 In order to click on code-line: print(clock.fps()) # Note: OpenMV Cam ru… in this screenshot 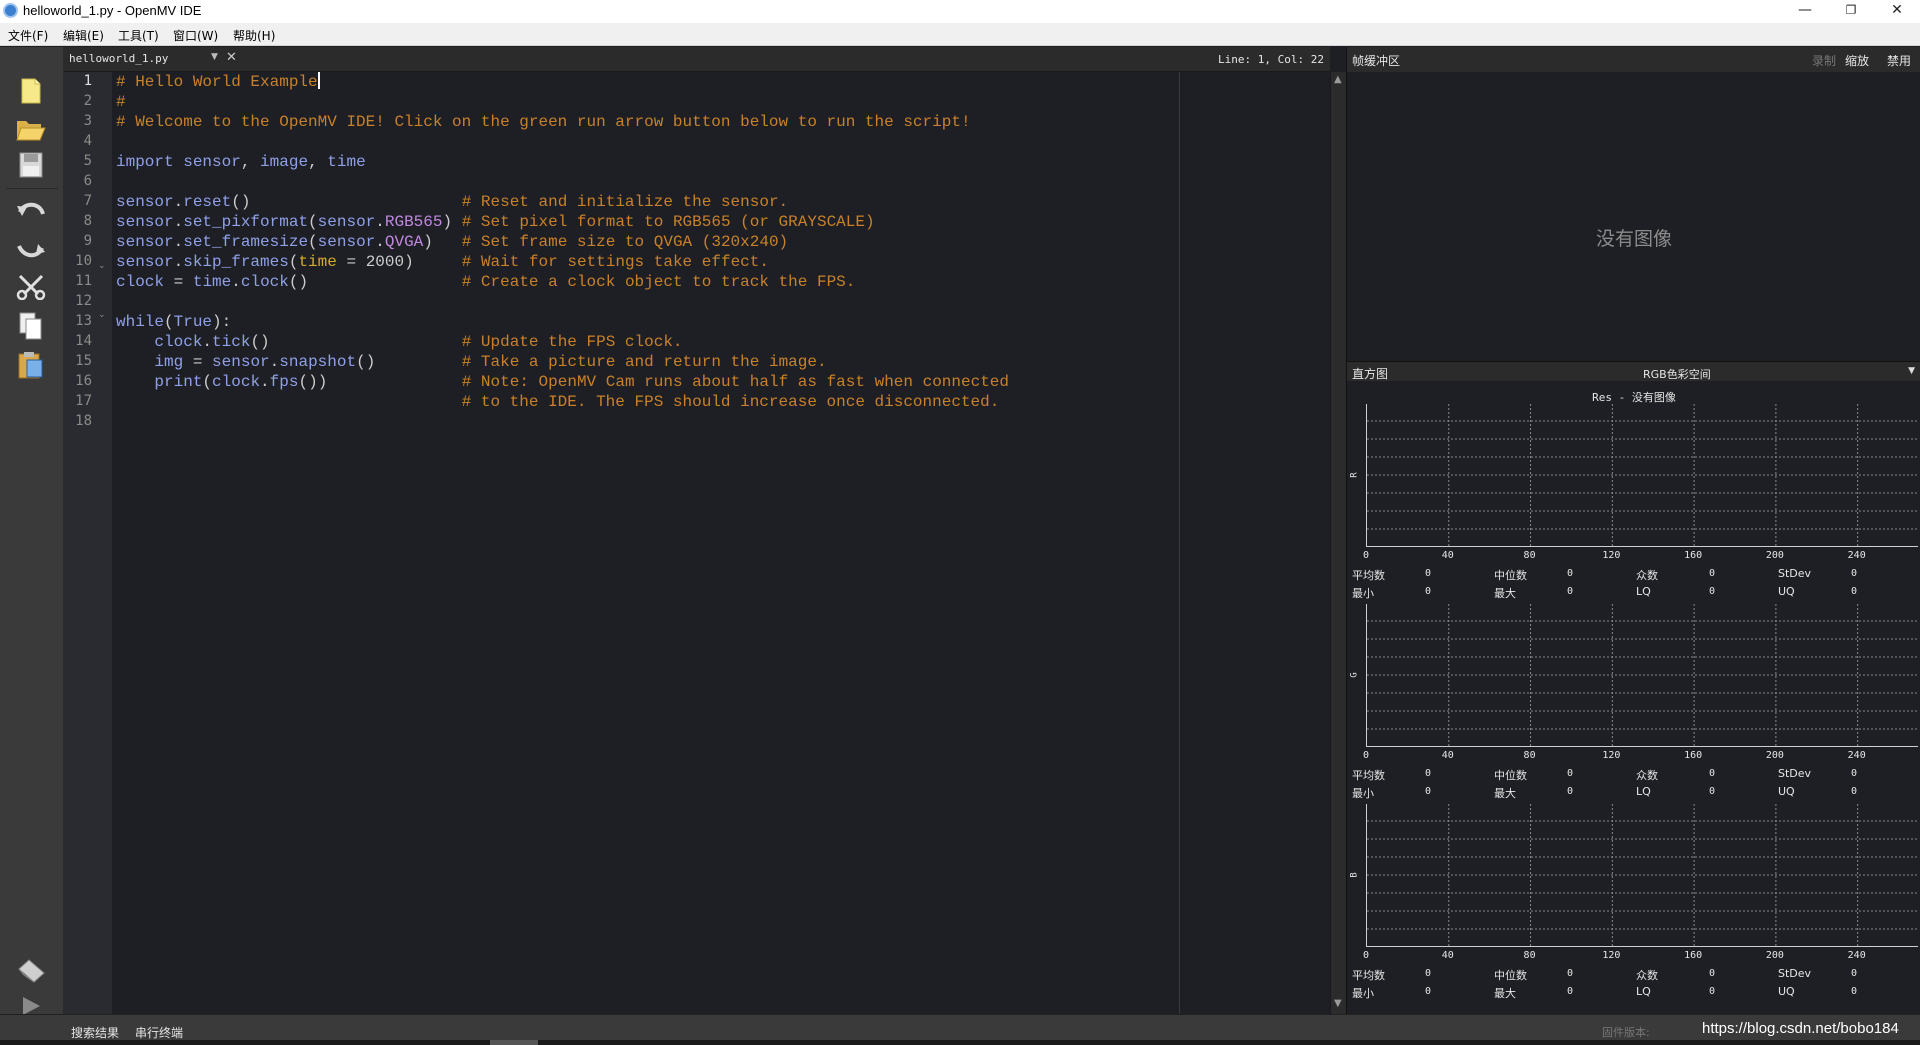, I will do `click(562, 382)`.